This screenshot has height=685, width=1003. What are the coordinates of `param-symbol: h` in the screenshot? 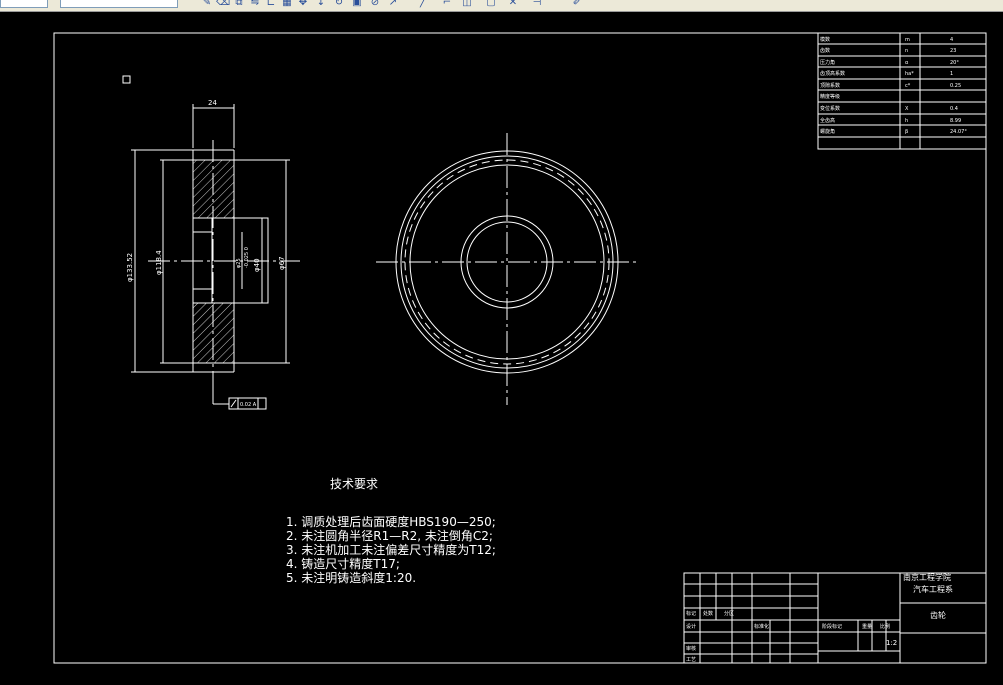 It's located at (906, 121).